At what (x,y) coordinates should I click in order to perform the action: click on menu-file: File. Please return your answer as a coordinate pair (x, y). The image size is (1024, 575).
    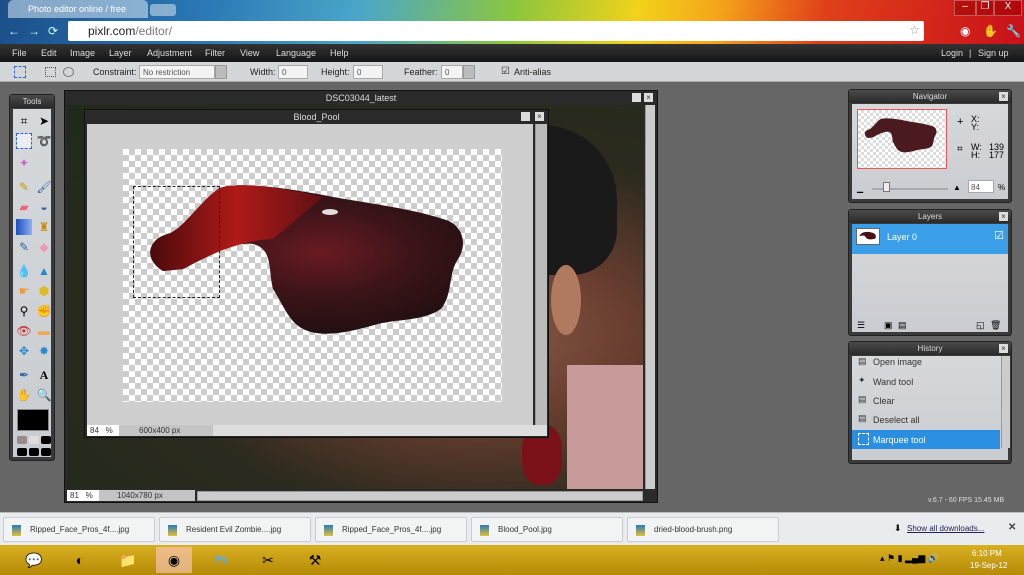
    Looking at the image, I should click on (19, 53).